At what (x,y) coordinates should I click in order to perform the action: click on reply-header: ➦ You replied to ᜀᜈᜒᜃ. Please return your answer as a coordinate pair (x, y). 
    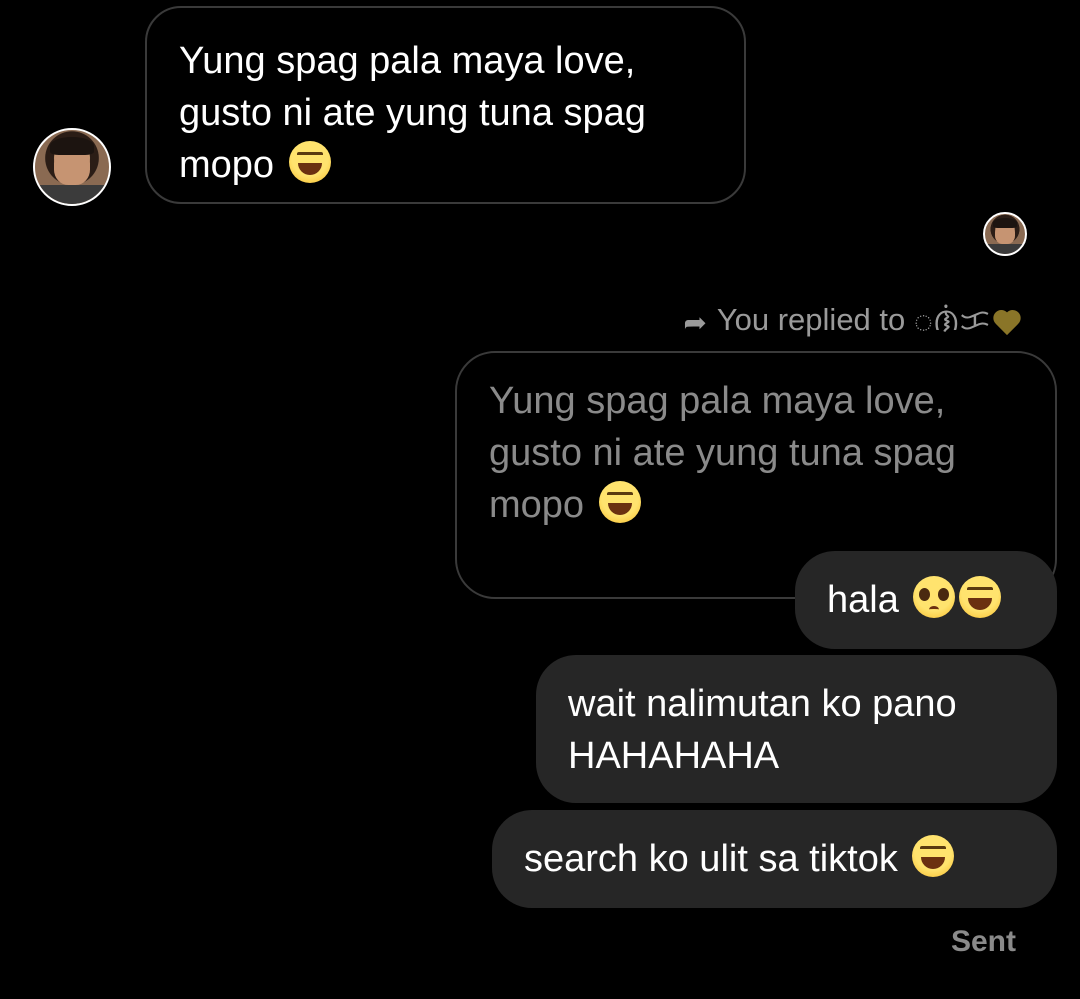
    Looking at the image, I should click on (852, 322).